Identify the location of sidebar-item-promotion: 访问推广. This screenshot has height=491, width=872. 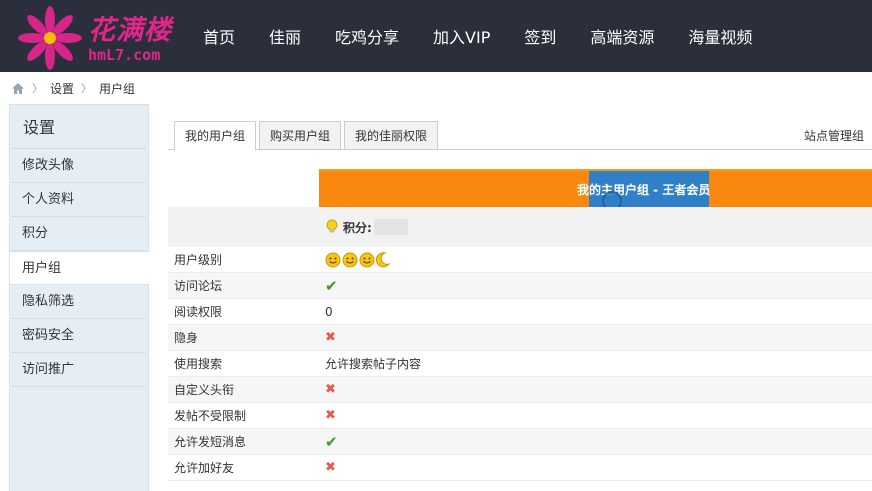
(79, 370).